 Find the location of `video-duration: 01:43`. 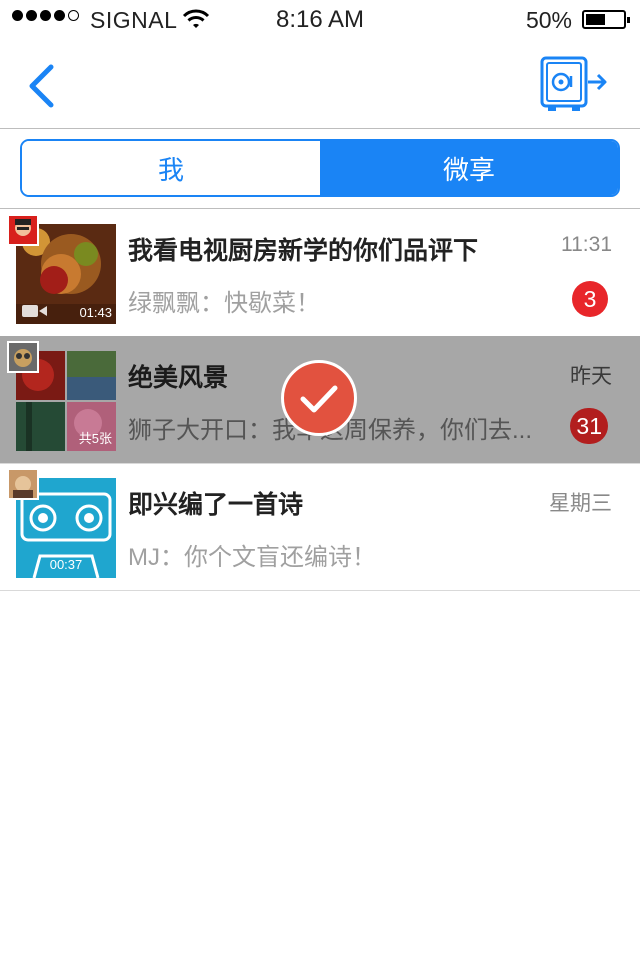

video-duration: 01:43 is located at coordinates (95, 312).